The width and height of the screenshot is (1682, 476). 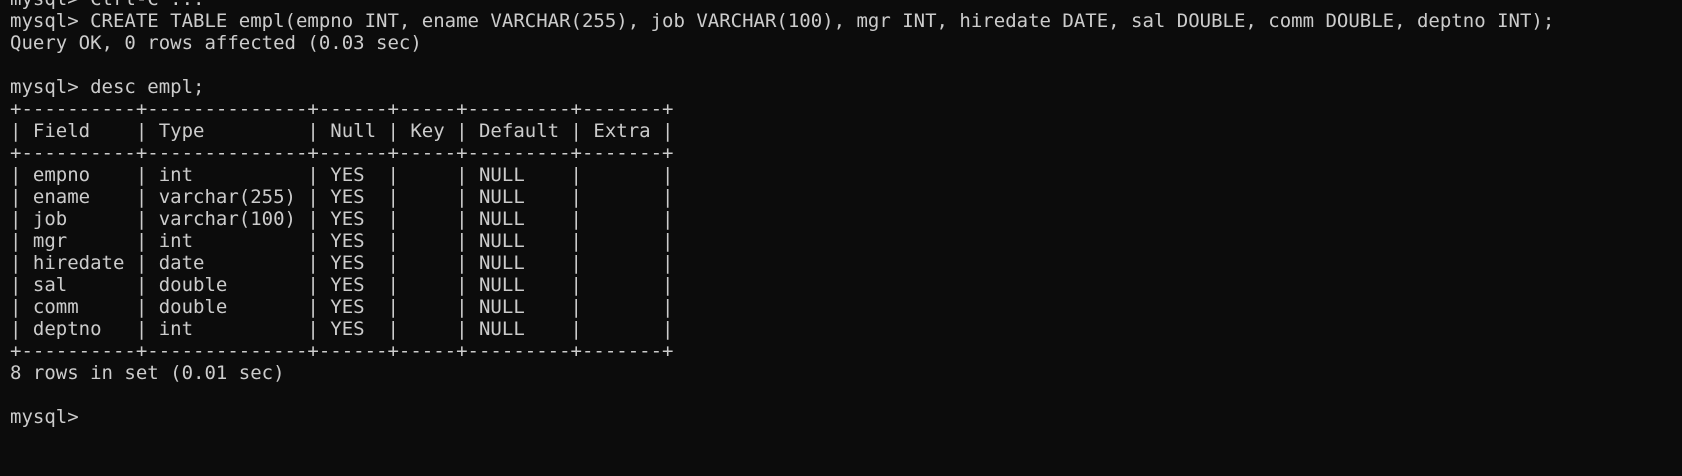 What do you see at coordinates (216, 43) in the screenshot?
I see `terminal-line-query-ok: Query OK, 0 rows affected (0.03 sec)` at bounding box center [216, 43].